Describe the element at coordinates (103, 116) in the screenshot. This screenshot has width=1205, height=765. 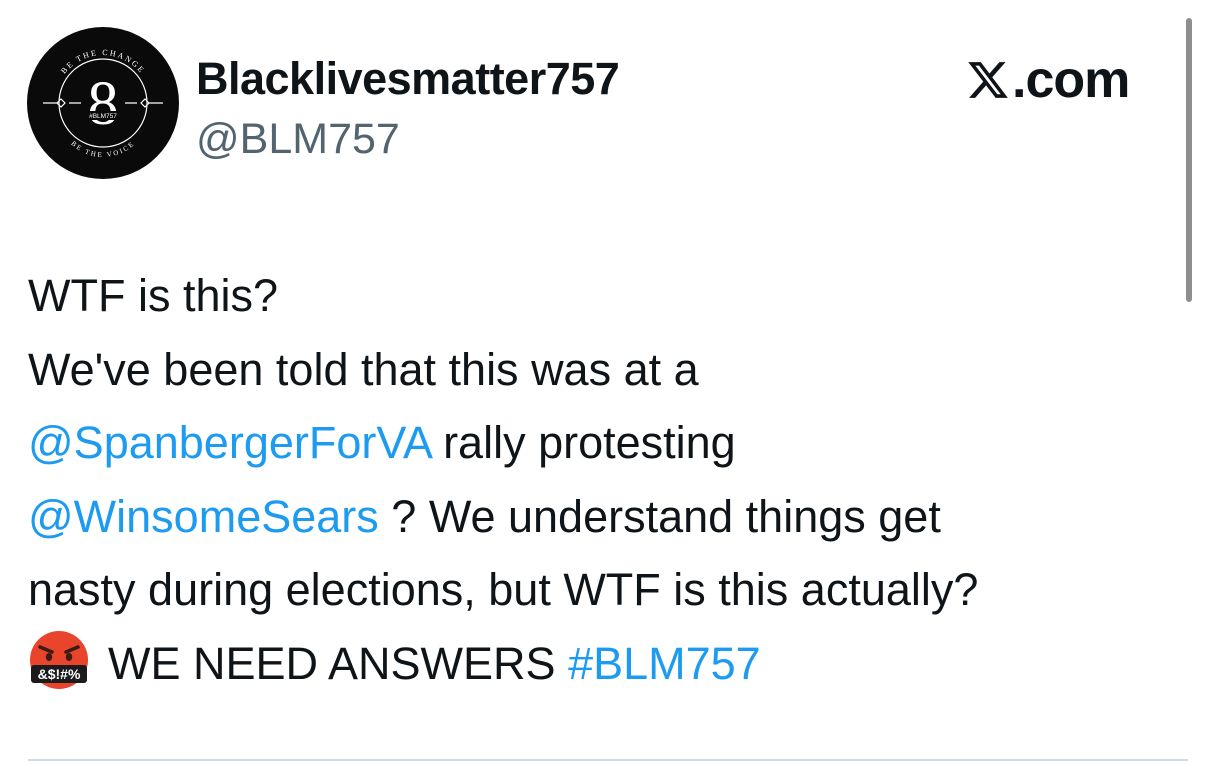
I see `avatar-center-tag: #BLM757` at that location.